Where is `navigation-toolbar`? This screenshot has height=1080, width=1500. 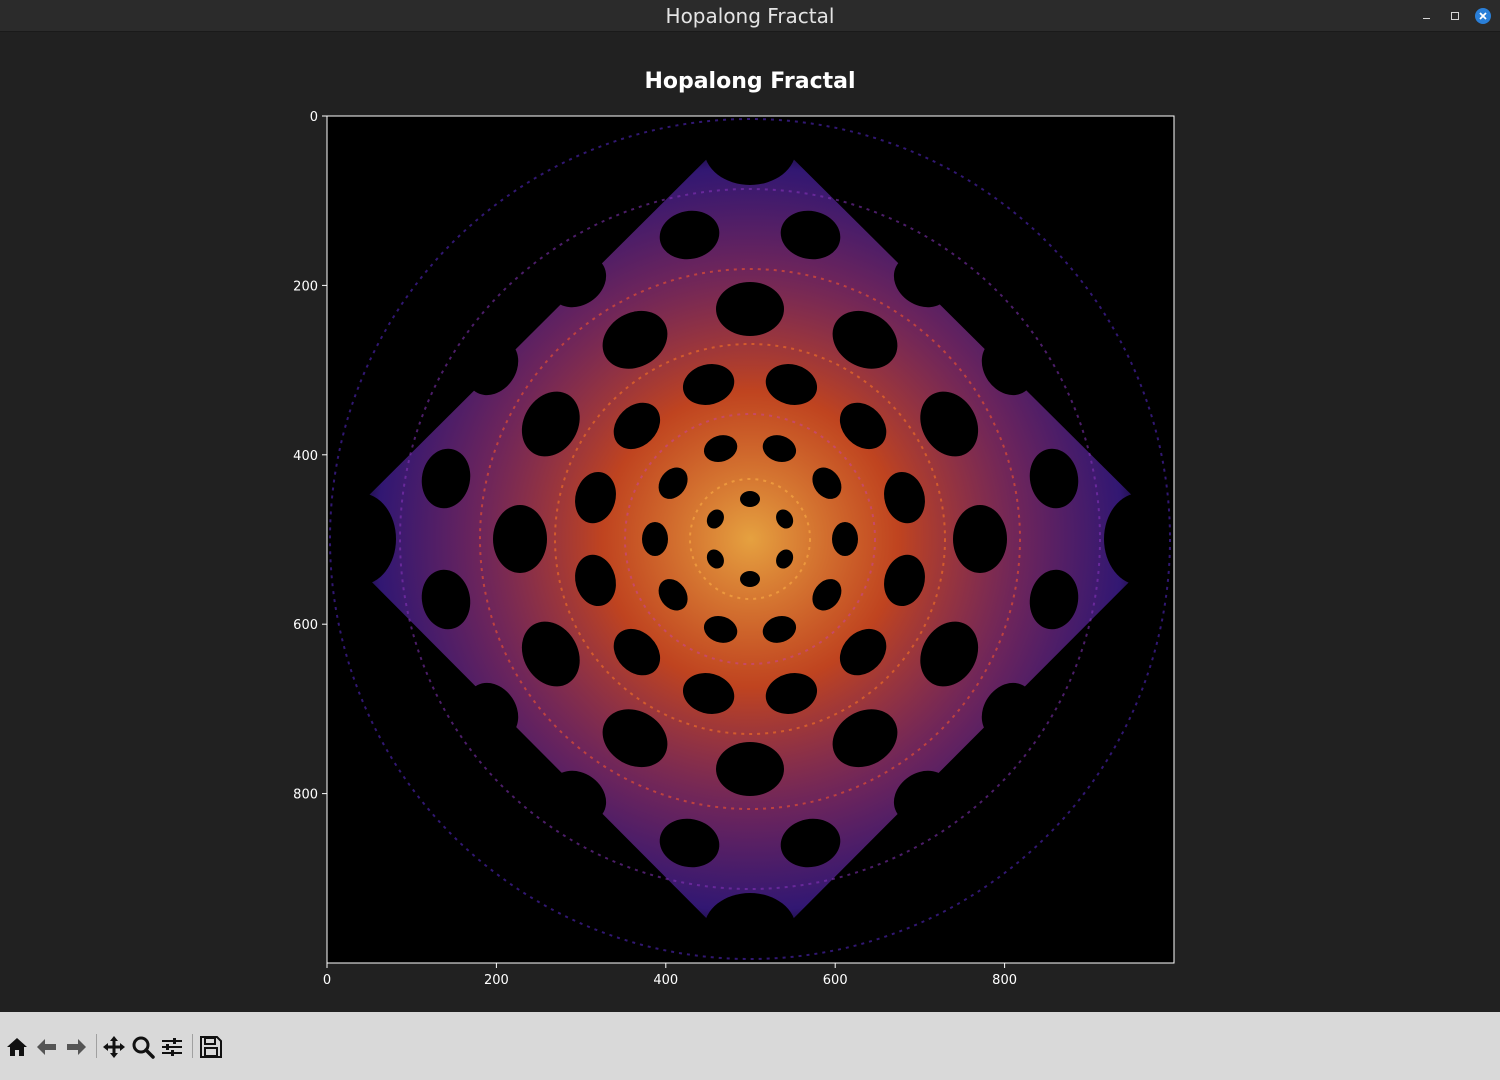
navigation-toolbar is located at coordinates (750, 1046).